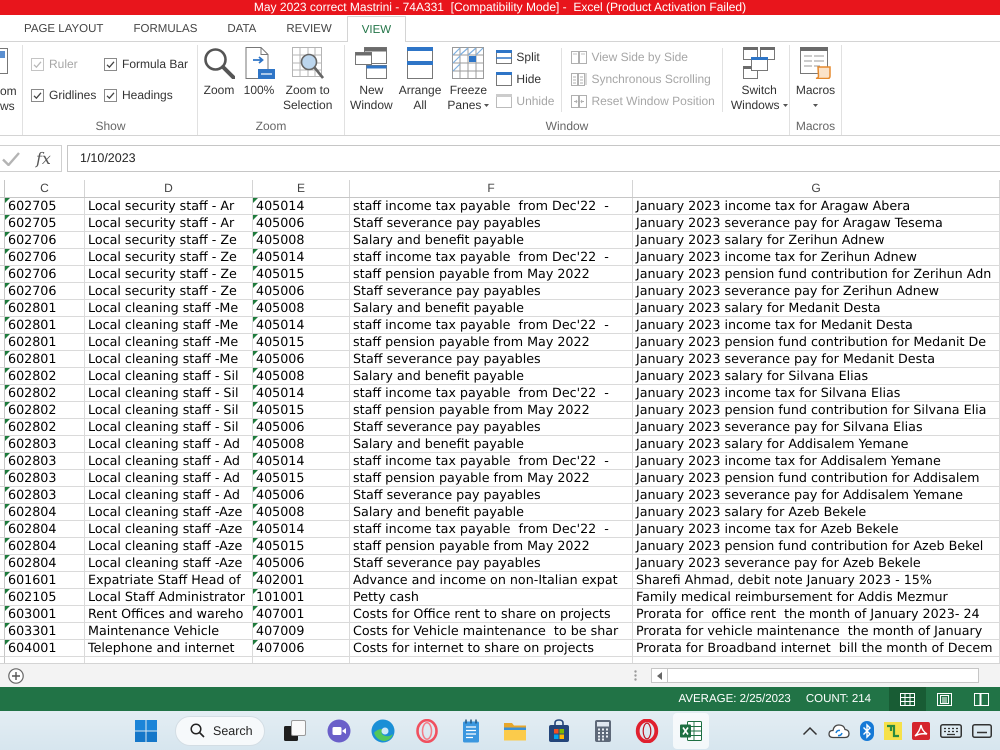 Image resolution: width=1000 pixels, height=750 pixels. Describe the element at coordinates (579, 57) in the screenshot. I see `side-pages-icon` at that location.